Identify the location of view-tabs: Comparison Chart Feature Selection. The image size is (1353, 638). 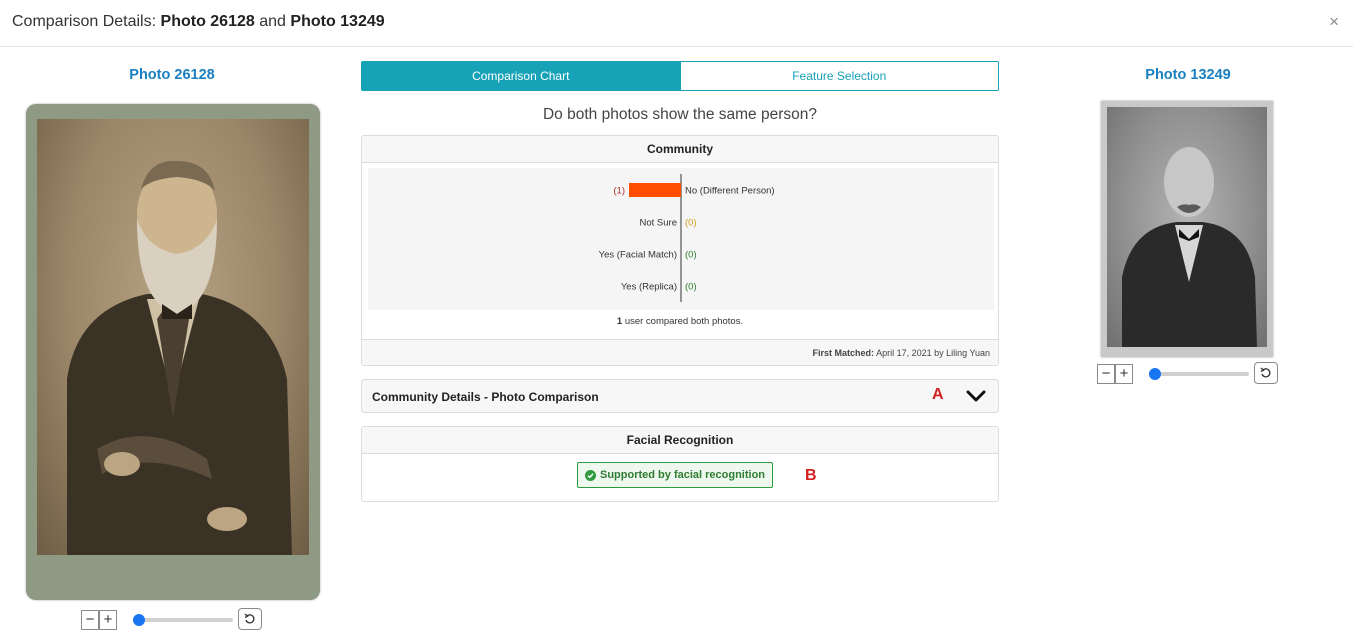
(680, 76).